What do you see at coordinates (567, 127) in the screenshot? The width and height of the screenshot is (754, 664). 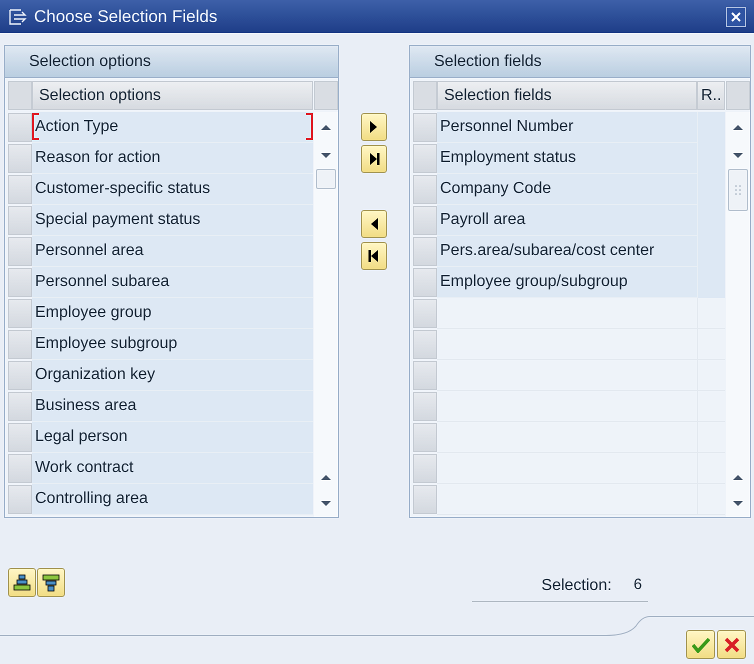 I see `table-cell: Personnel Number` at bounding box center [567, 127].